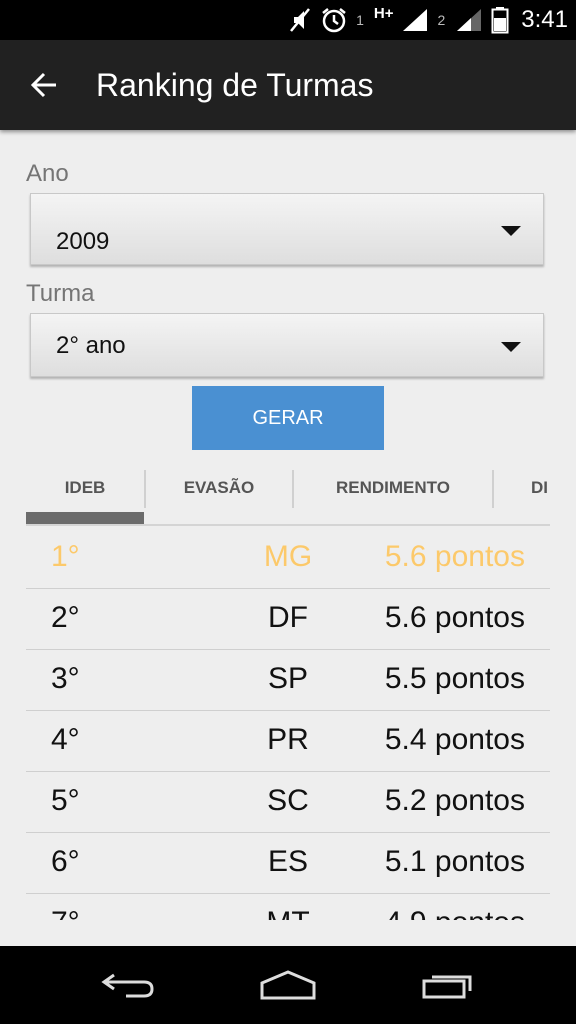 Image resolution: width=576 pixels, height=1024 pixels. What do you see at coordinates (544, 19) in the screenshot?
I see `clock: 3:41` at bounding box center [544, 19].